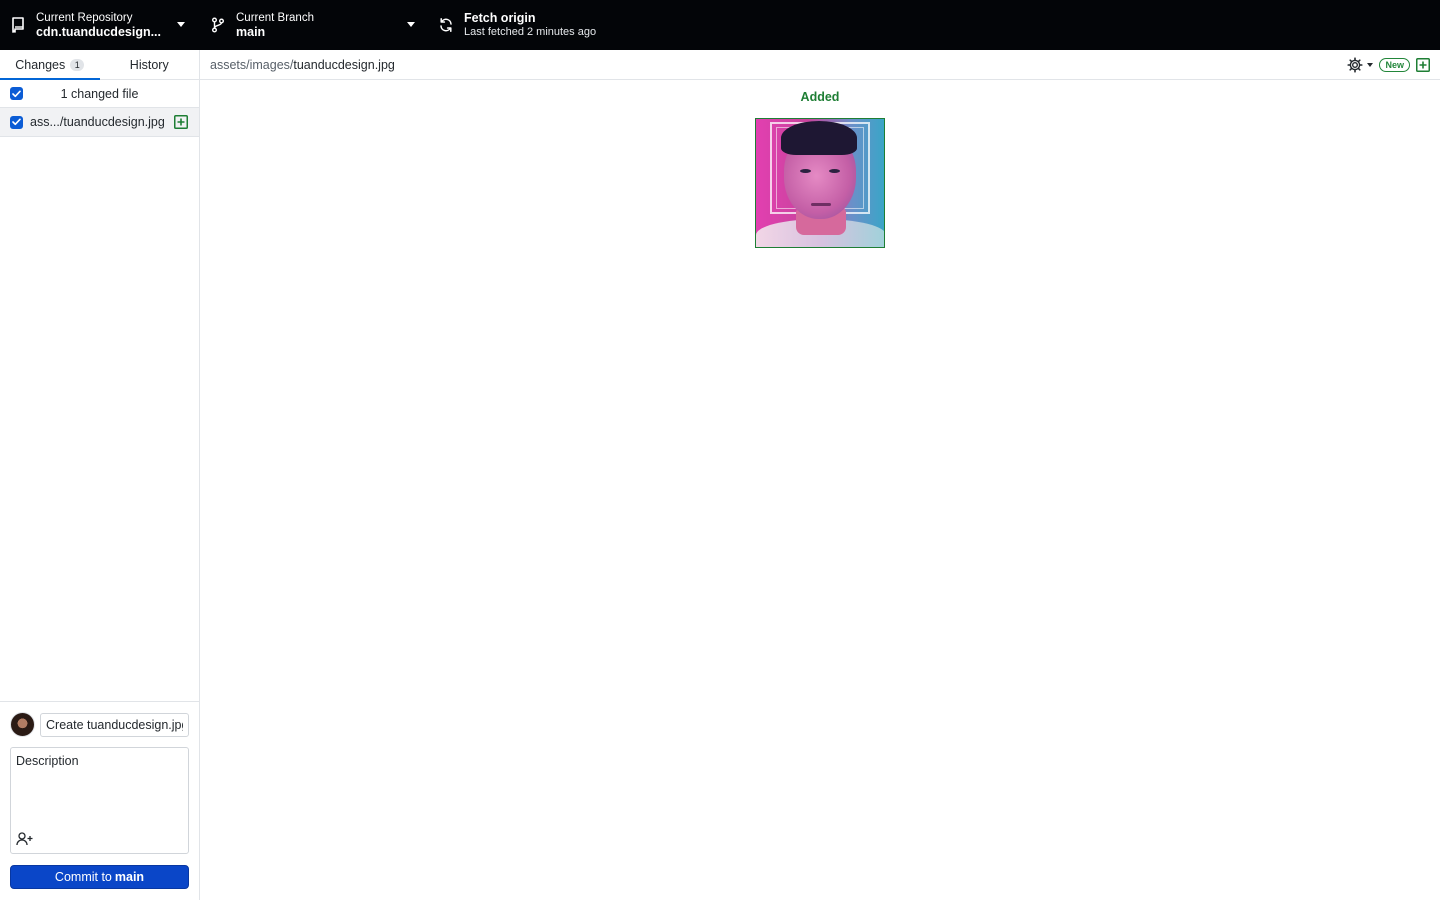 The height and width of the screenshot is (900, 1440). I want to click on repository-label: Current Repository, so click(84, 18).